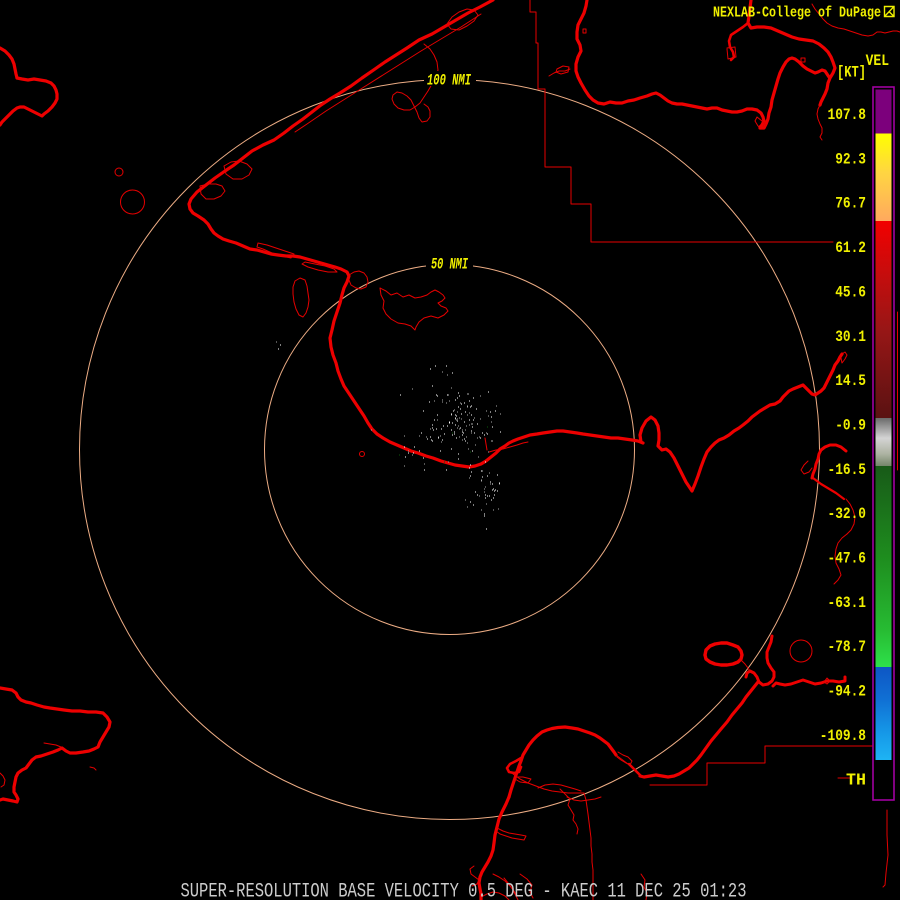 The image size is (900, 900). I want to click on svg-text: 61.2, so click(850, 248).